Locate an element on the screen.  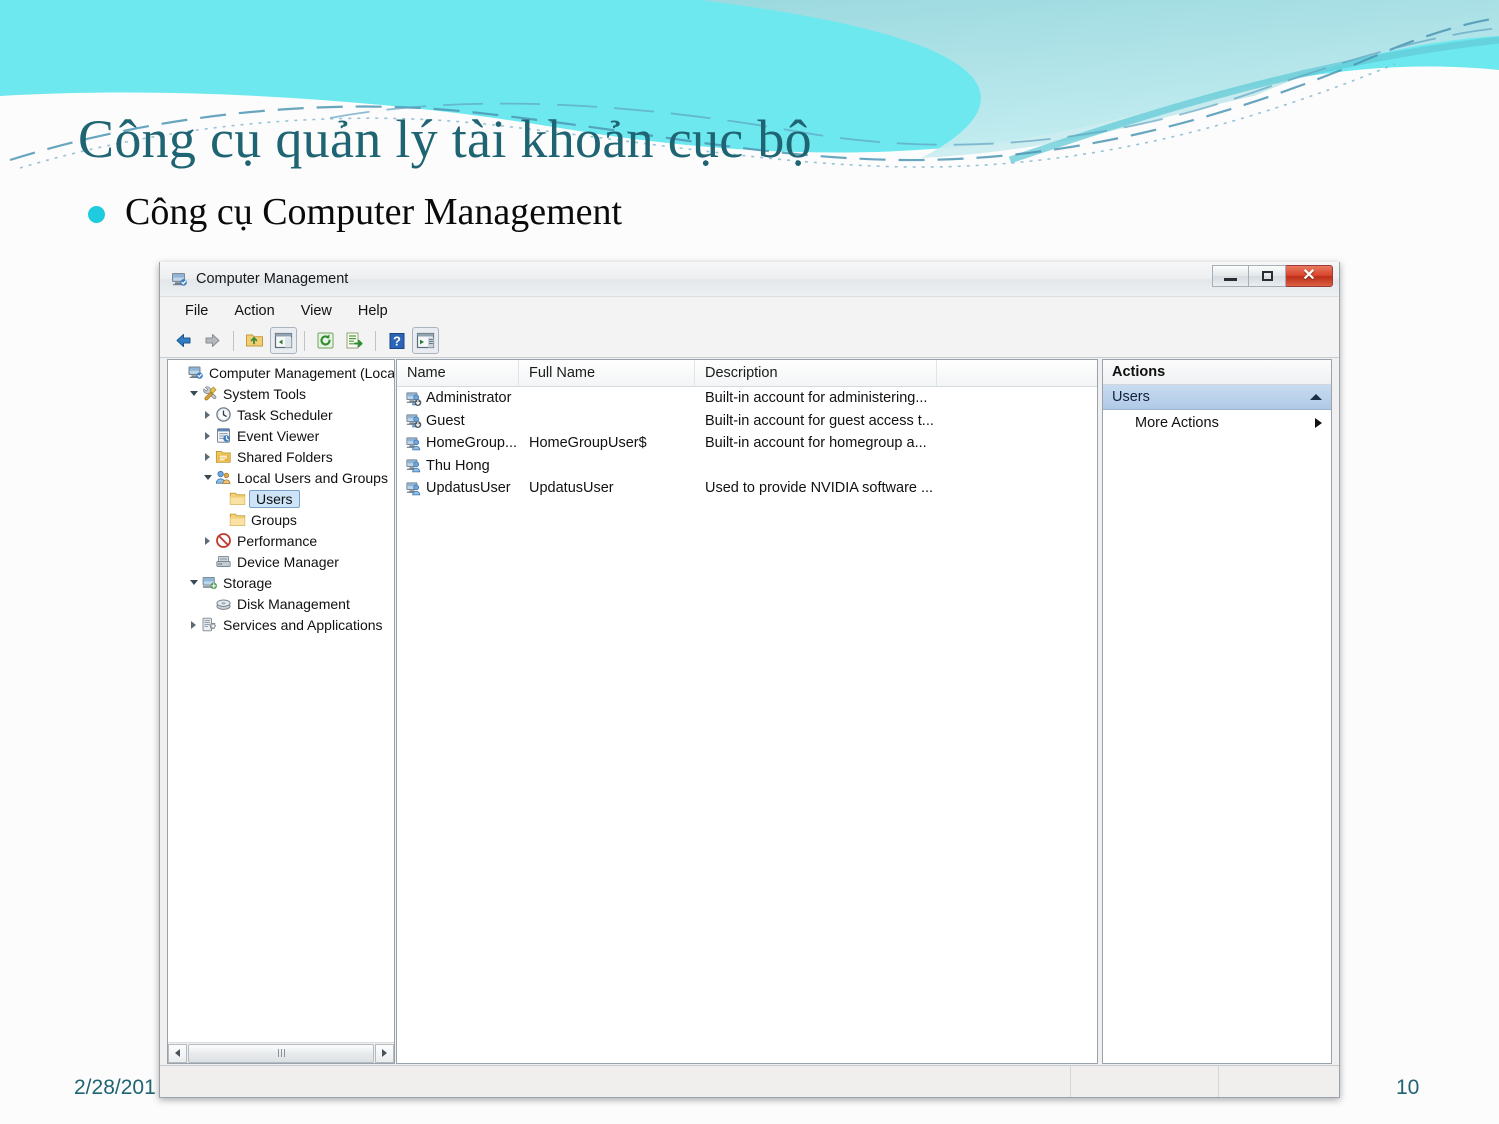
scroll-right-button is located at coordinates (384, 1053).